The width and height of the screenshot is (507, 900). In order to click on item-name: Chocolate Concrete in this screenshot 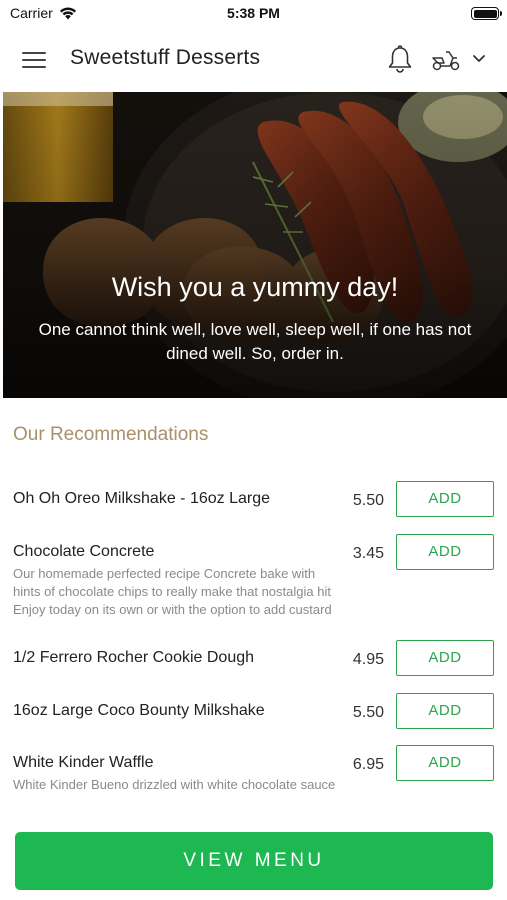, I will do `click(84, 551)`.